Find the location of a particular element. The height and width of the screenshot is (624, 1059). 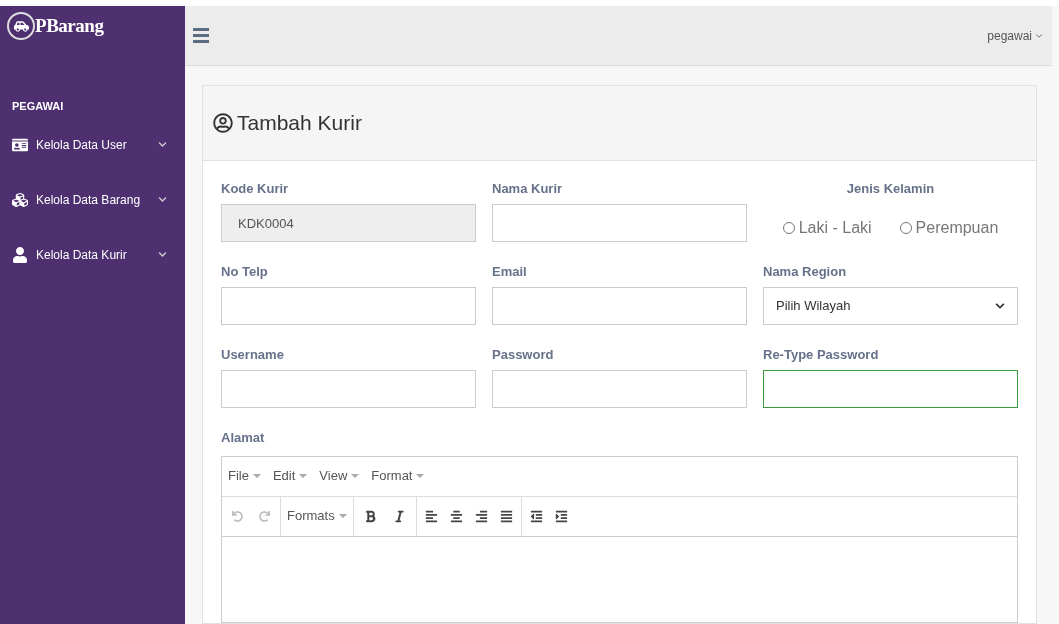

user-icon is located at coordinates (223, 123).